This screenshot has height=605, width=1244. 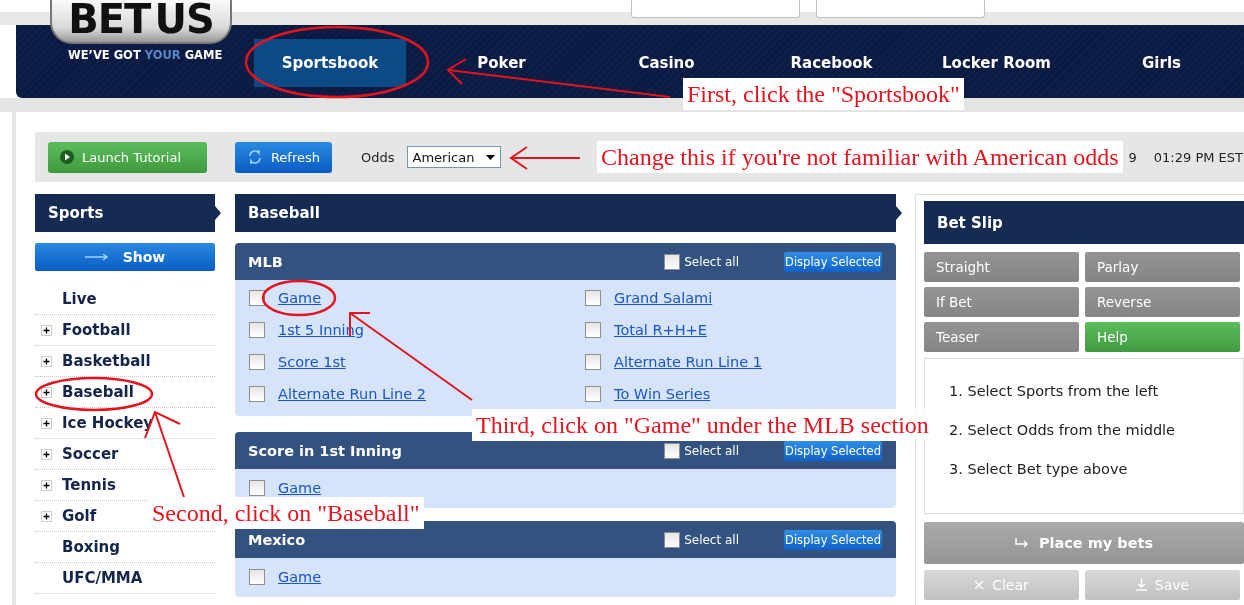 I want to click on bet-type-button: Straight, so click(x=1001, y=267).